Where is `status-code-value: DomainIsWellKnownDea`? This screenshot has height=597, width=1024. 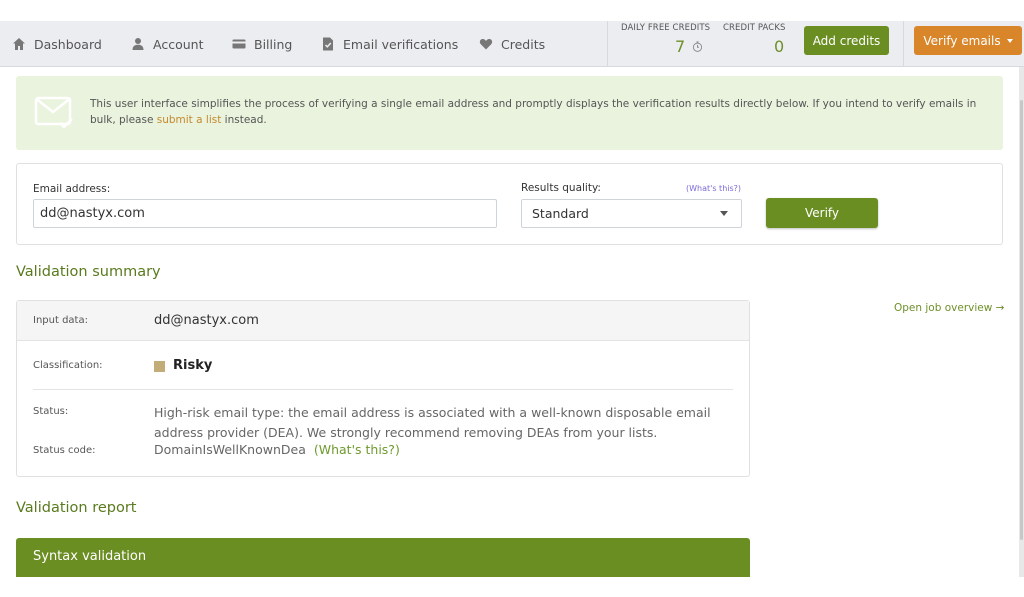 status-code-value: DomainIsWellKnownDea is located at coordinates (230, 449).